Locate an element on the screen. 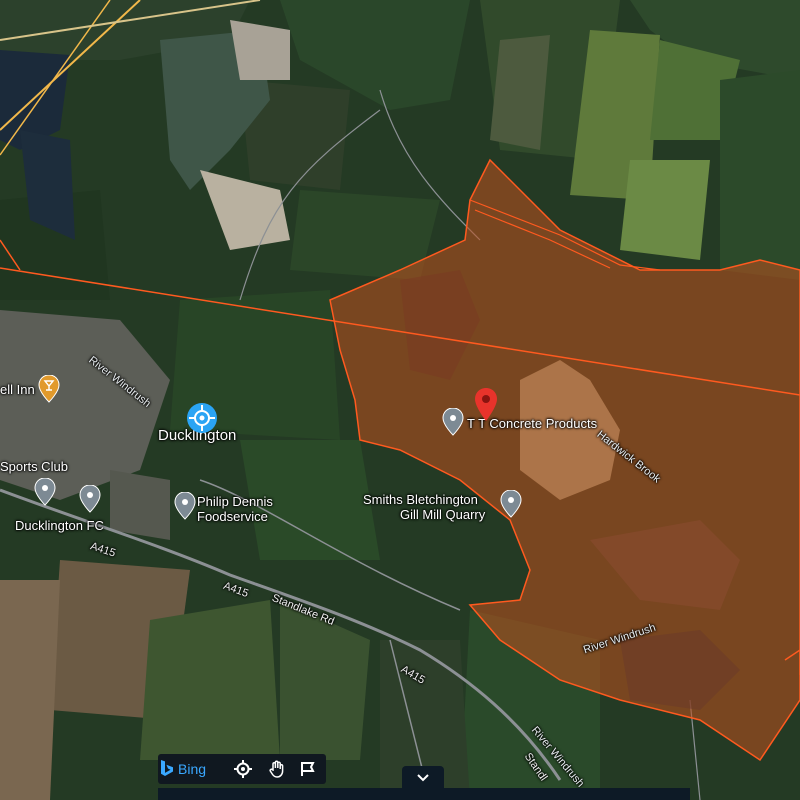 The width and height of the screenshot is (800, 800). my-location-marker-icon is located at coordinates (202, 418).